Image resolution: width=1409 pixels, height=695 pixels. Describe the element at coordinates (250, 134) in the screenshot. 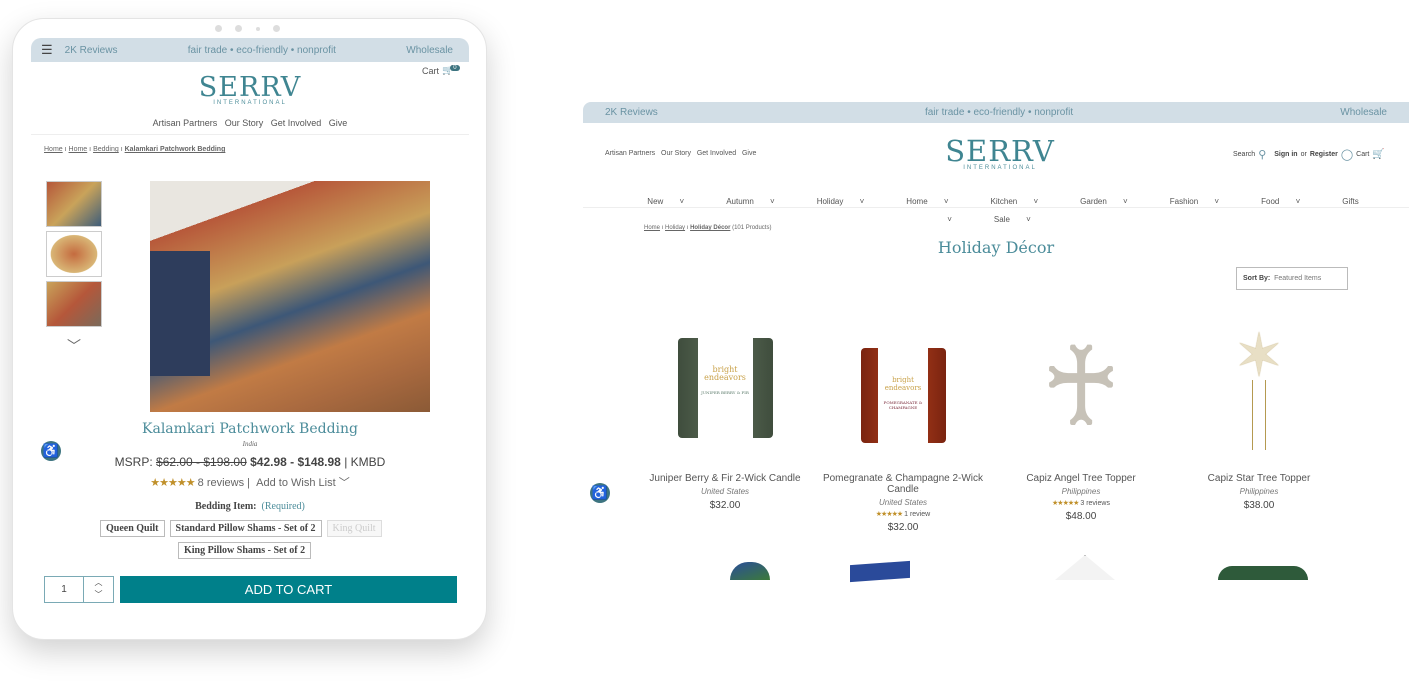

I see `divider` at that location.